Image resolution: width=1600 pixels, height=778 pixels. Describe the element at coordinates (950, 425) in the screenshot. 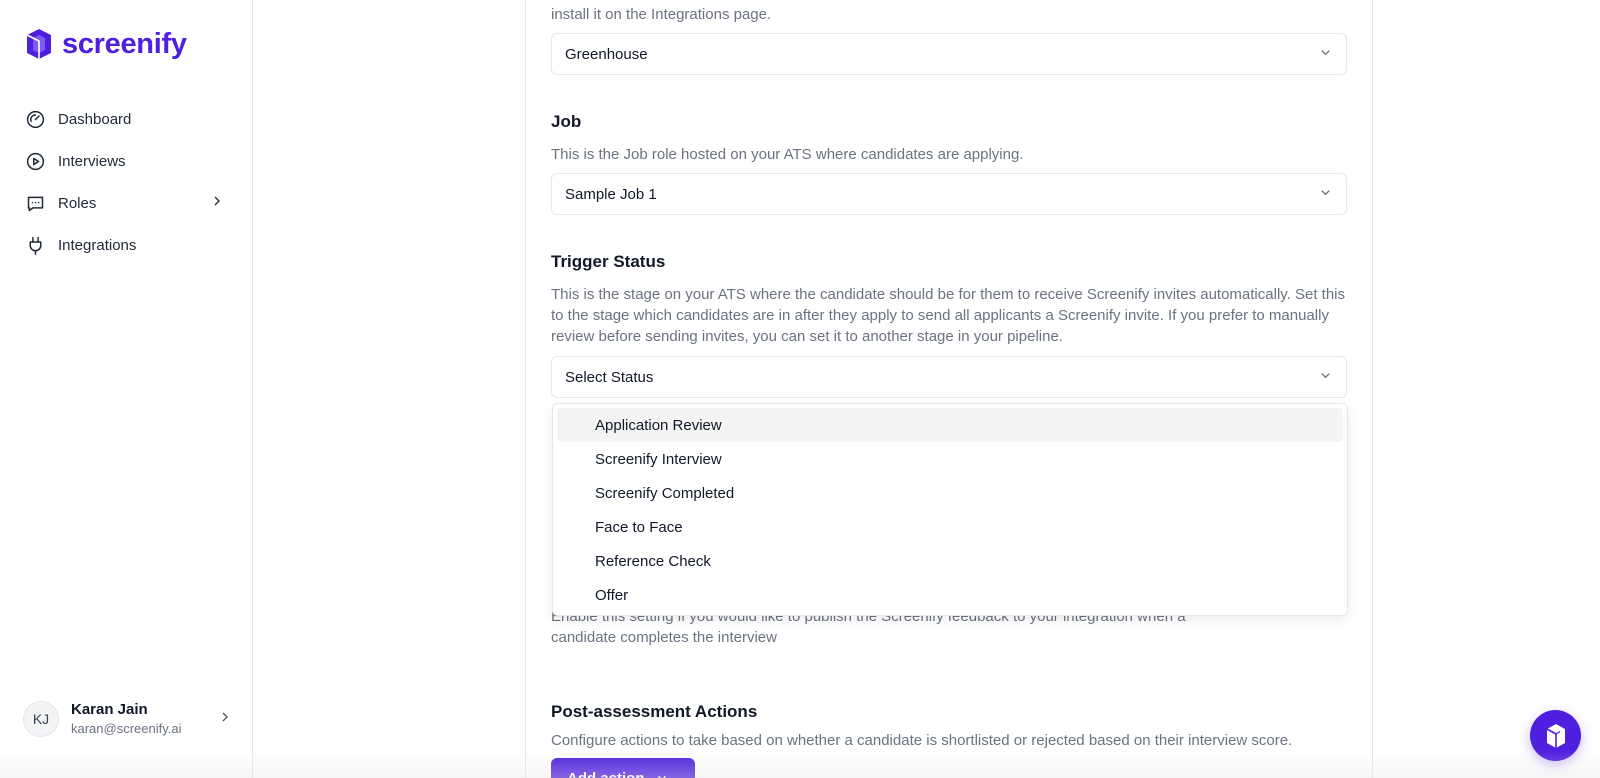

I see `dropdown-option: Application Review` at that location.